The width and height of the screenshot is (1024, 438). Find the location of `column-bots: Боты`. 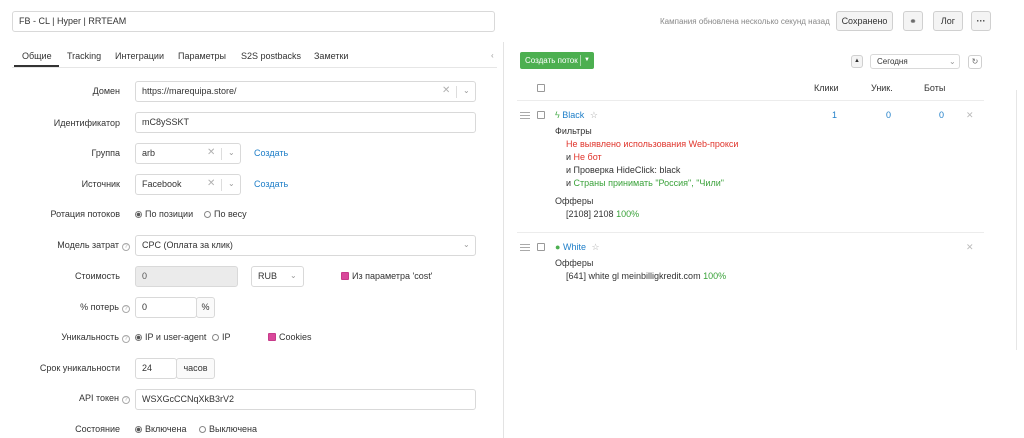

column-bots: Боты is located at coordinates (935, 88).